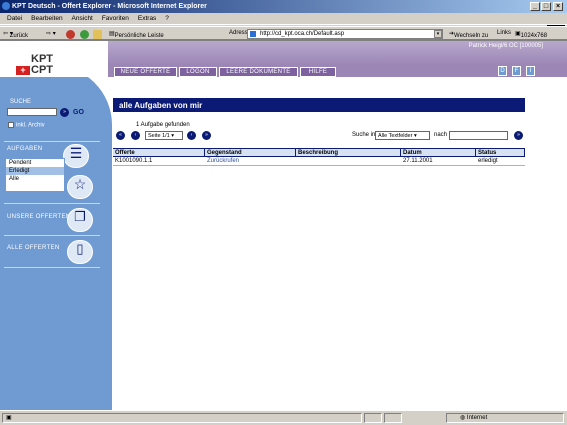 This screenshot has width=567, height=425. What do you see at coordinates (319, 105) in the screenshot?
I see `page-heading: alle Aufgaben von mir` at bounding box center [319, 105].